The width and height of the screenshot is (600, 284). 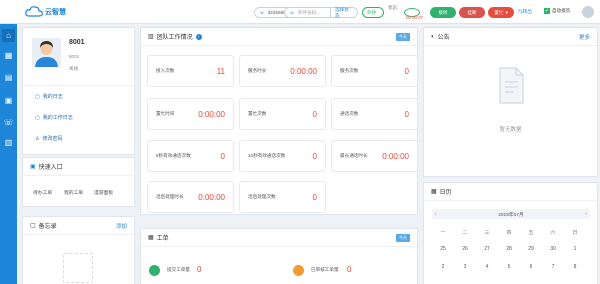 I want to click on auto-answer-checkbox: ✓ 自动接答, so click(x=557, y=11).